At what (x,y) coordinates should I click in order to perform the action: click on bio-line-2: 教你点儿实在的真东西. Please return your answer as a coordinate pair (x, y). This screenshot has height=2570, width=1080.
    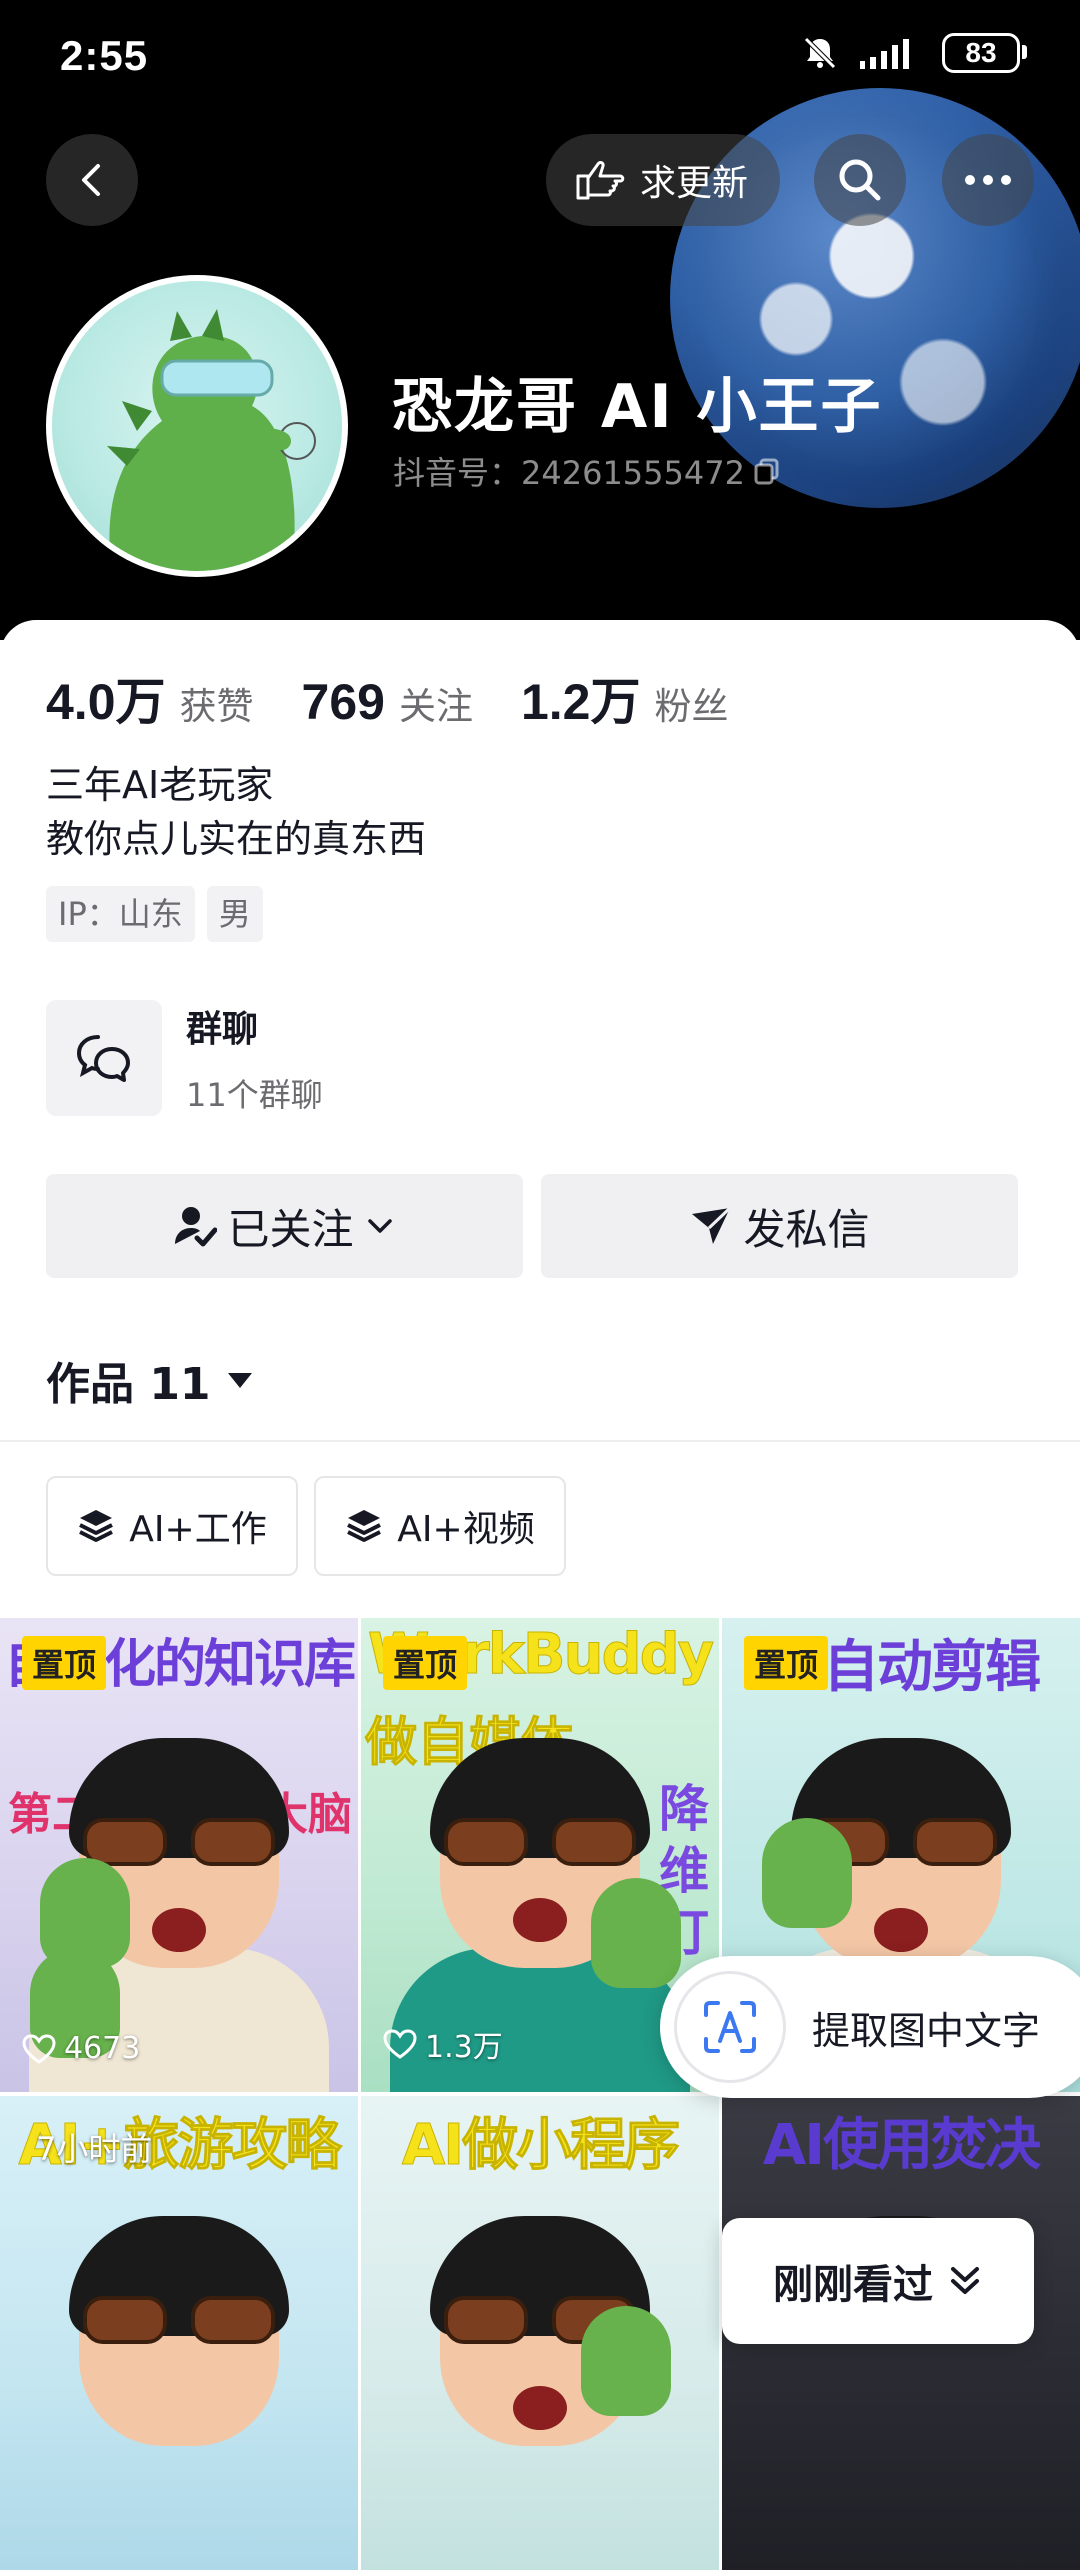
    Looking at the image, I should click on (236, 839).